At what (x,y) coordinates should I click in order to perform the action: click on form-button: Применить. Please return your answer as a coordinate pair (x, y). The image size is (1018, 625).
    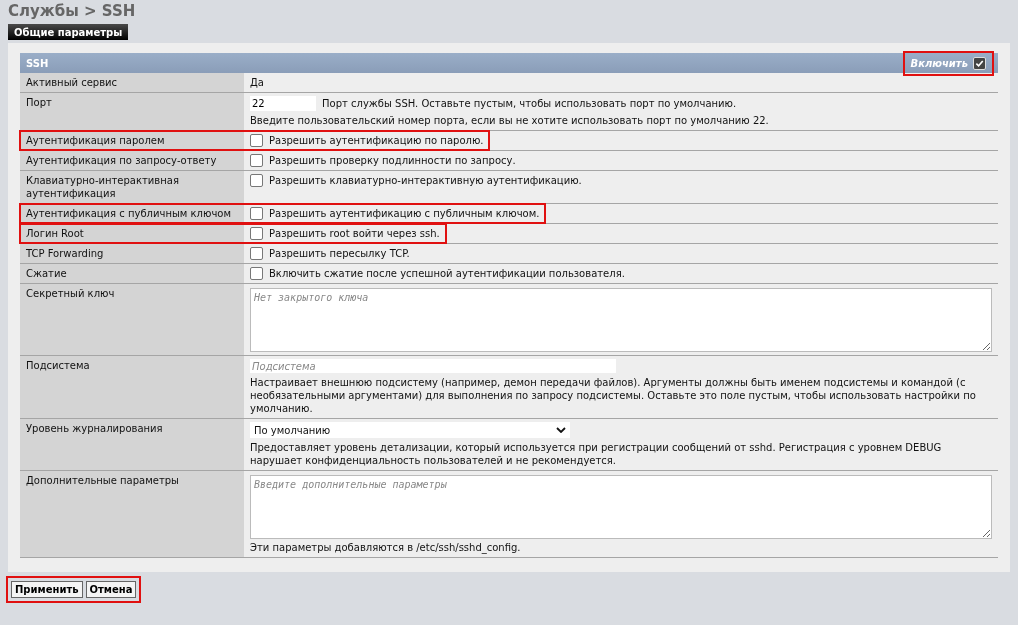
    Looking at the image, I should click on (47, 589).